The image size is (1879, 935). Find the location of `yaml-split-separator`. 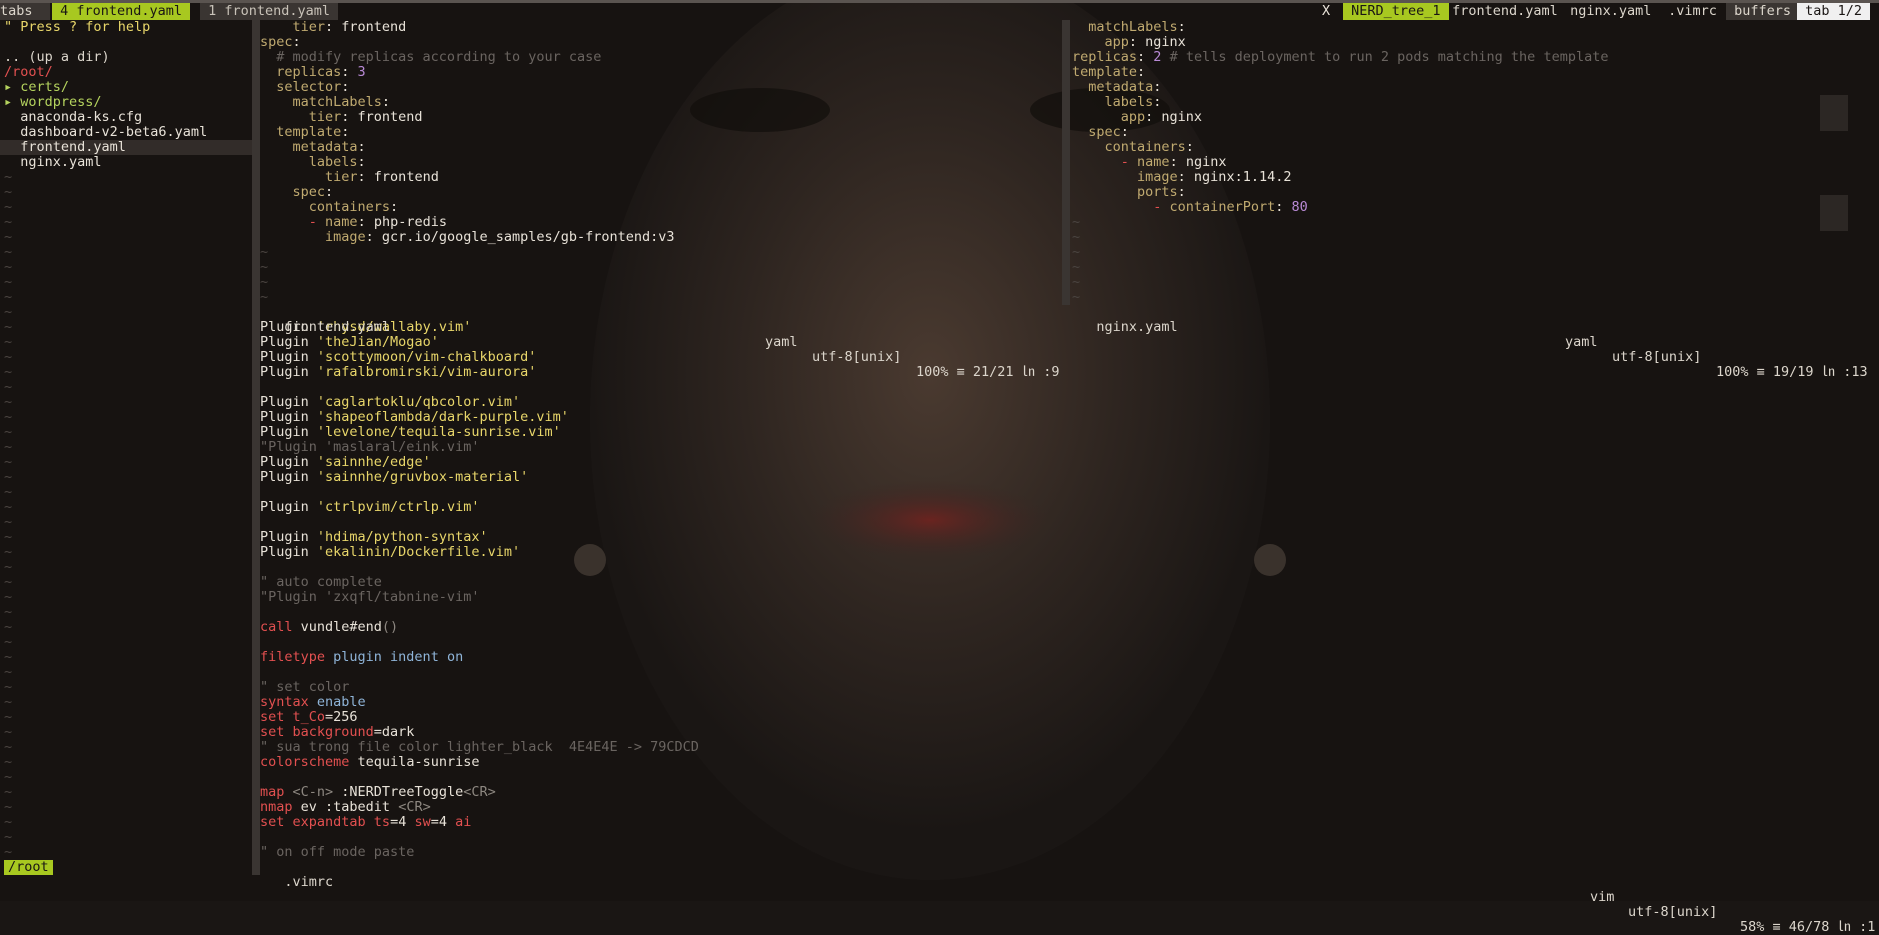

yaml-split-separator is located at coordinates (1066, 162).